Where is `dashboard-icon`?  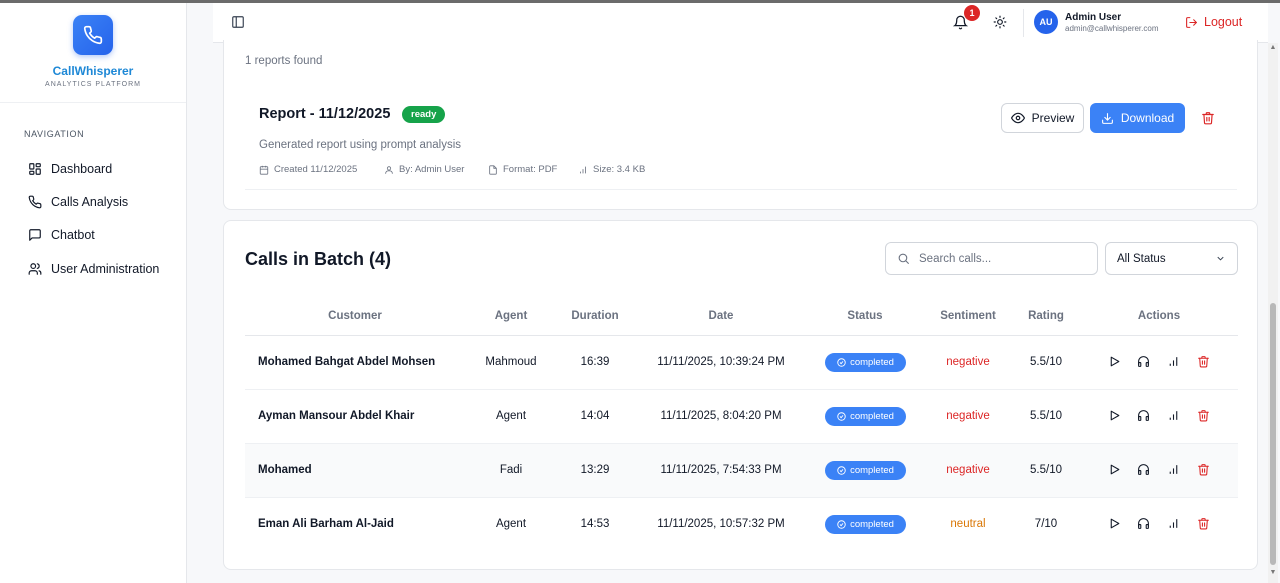 dashboard-icon is located at coordinates (35, 169).